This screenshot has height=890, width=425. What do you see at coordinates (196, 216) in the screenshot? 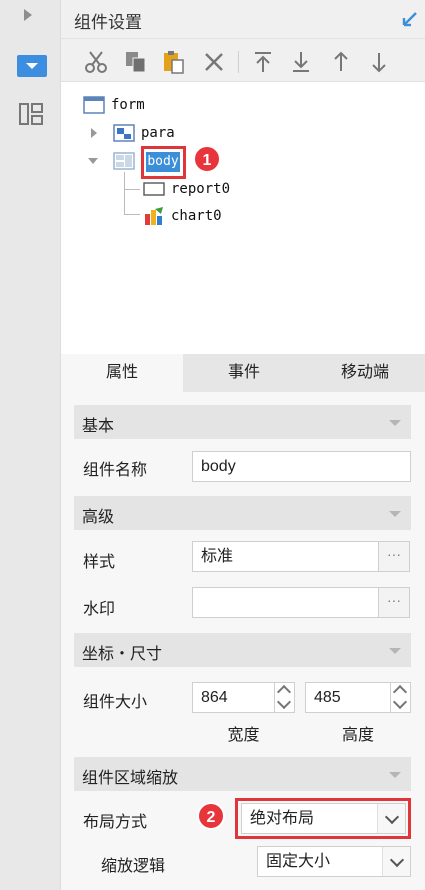
I see `tree-node-label: chart0` at bounding box center [196, 216].